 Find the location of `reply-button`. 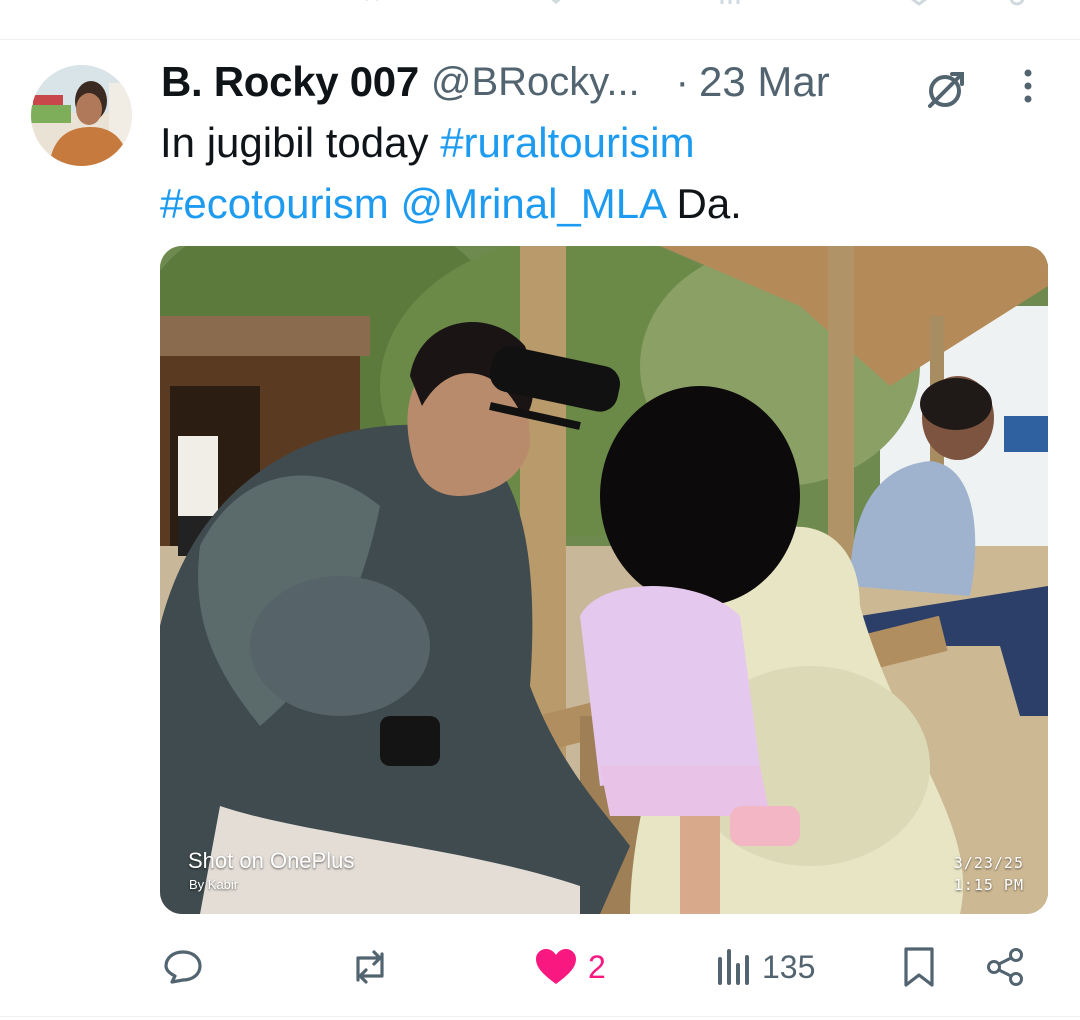

reply-button is located at coordinates (188, 967).